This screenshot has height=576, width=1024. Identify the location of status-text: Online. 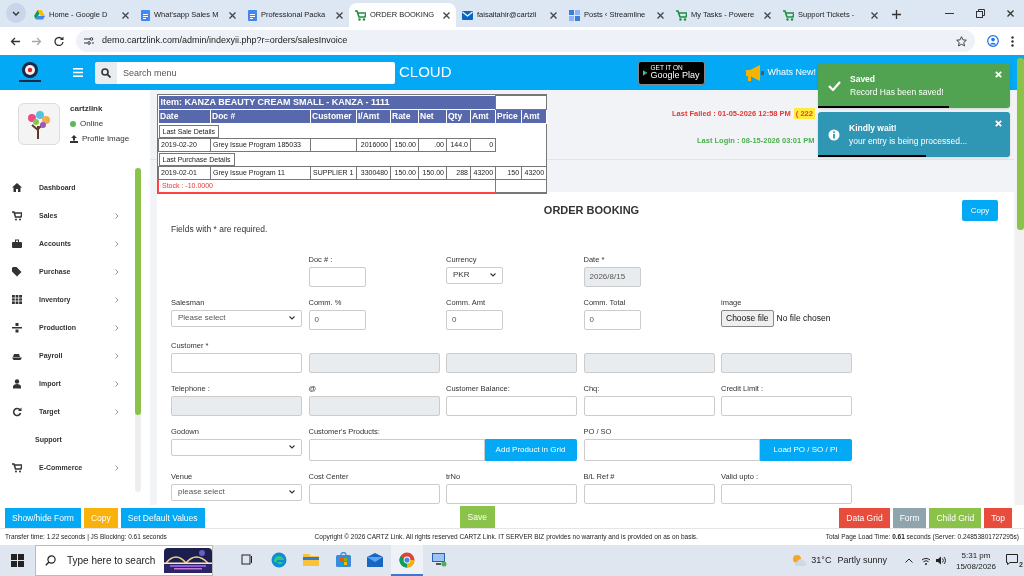
(92, 124).